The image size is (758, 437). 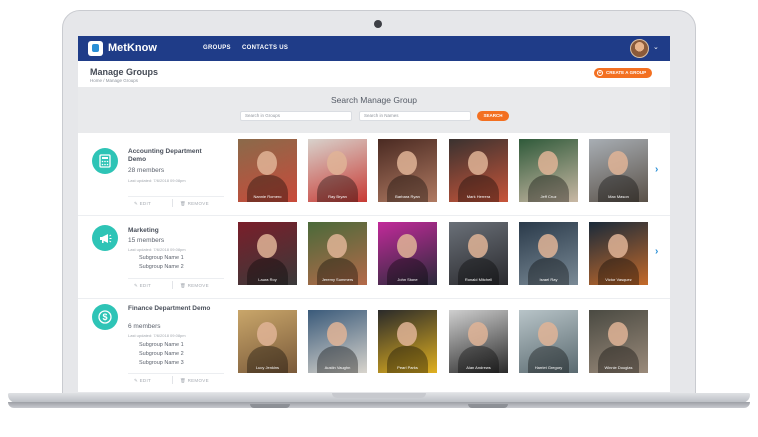 What do you see at coordinates (548, 279) in the screenshot?
I see `member-name: Israel Ray` at bounding box center [548, 279].